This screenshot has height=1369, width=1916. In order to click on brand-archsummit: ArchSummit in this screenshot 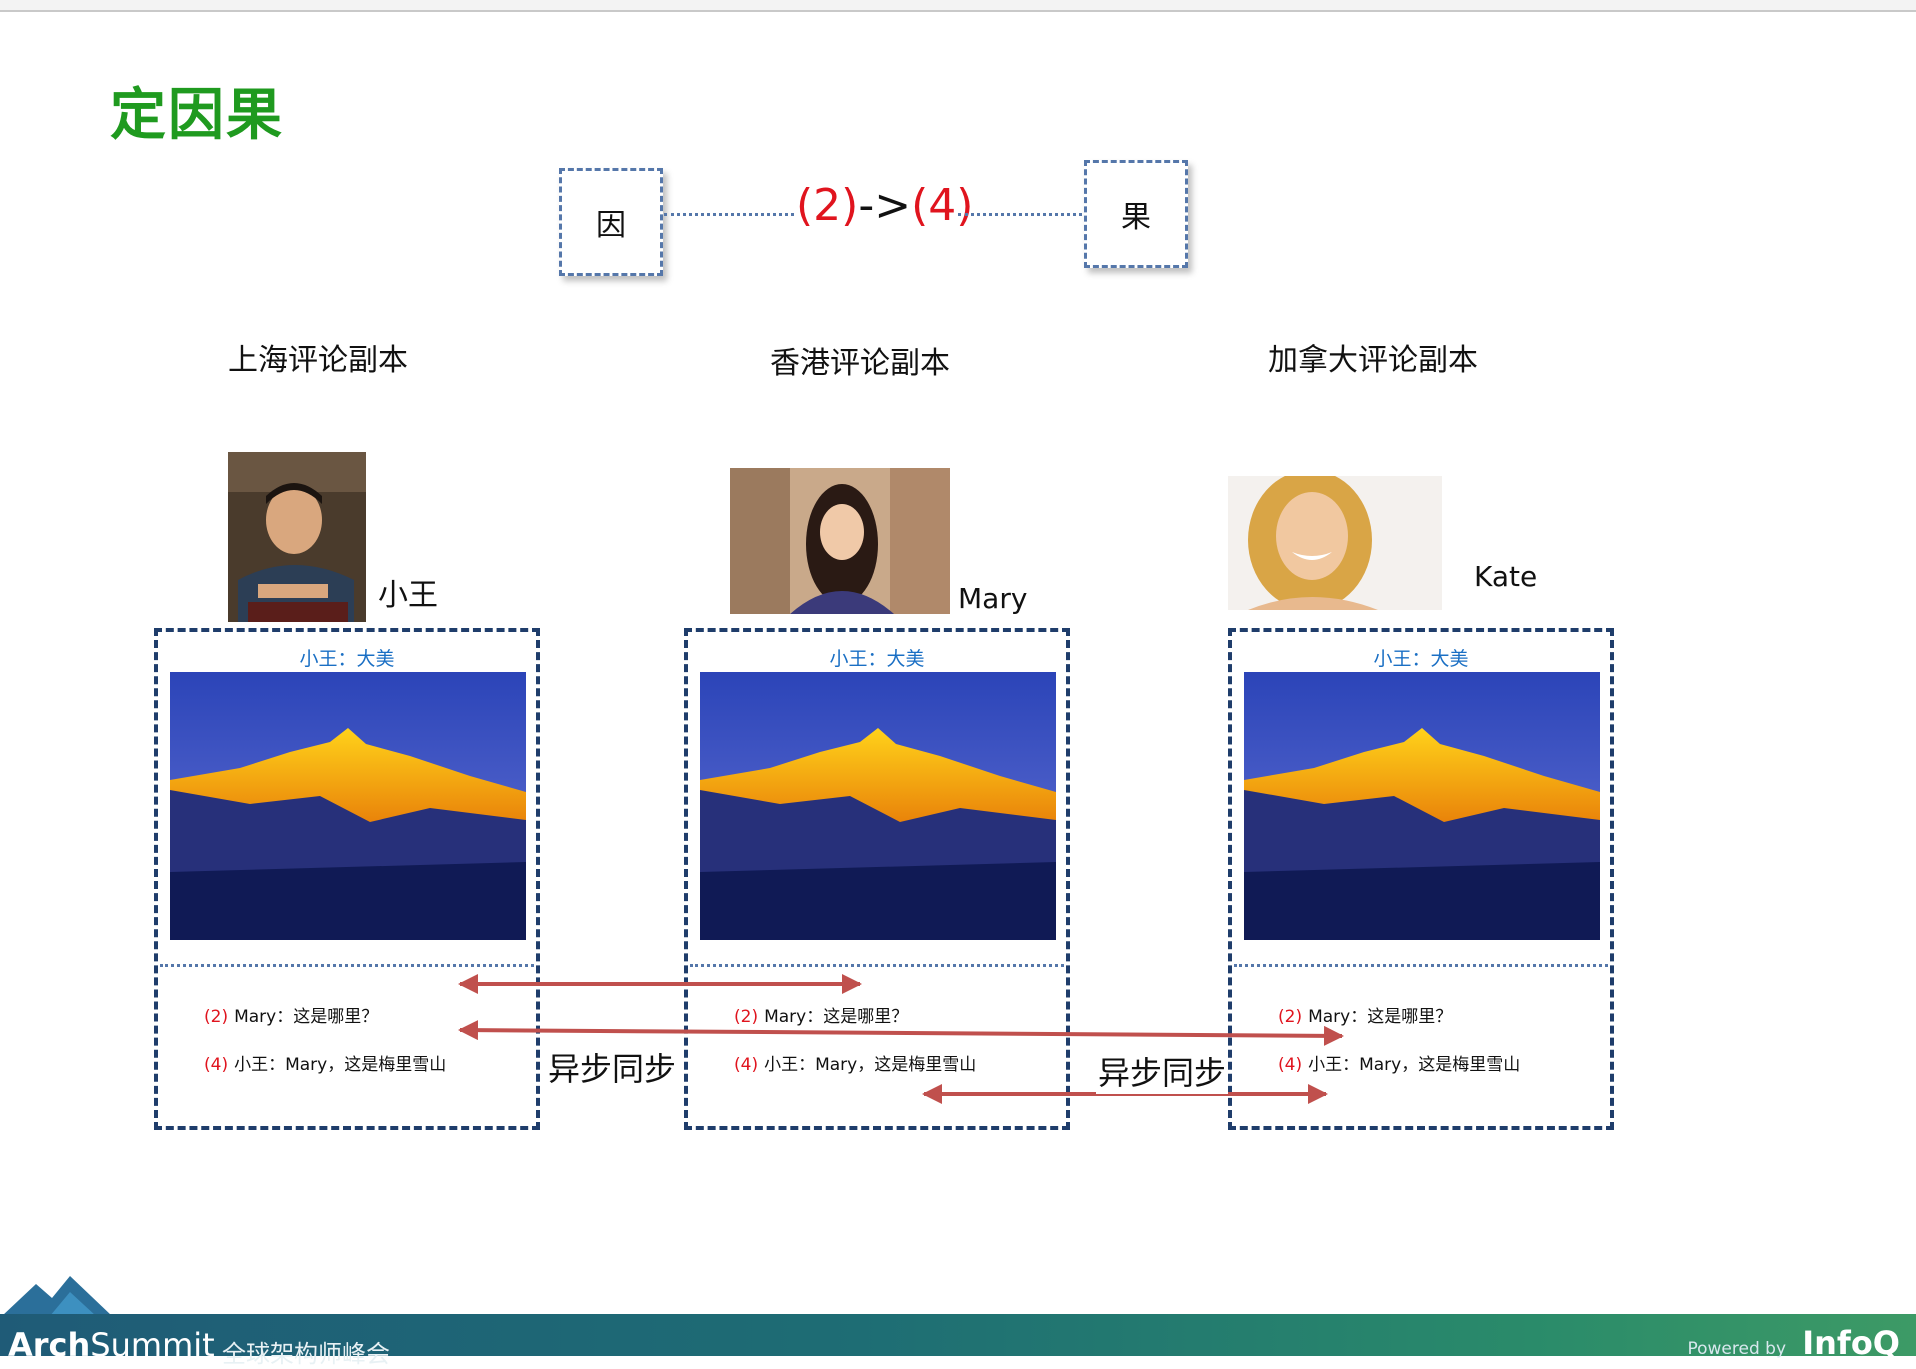, I will do `click(111, 1345)`.